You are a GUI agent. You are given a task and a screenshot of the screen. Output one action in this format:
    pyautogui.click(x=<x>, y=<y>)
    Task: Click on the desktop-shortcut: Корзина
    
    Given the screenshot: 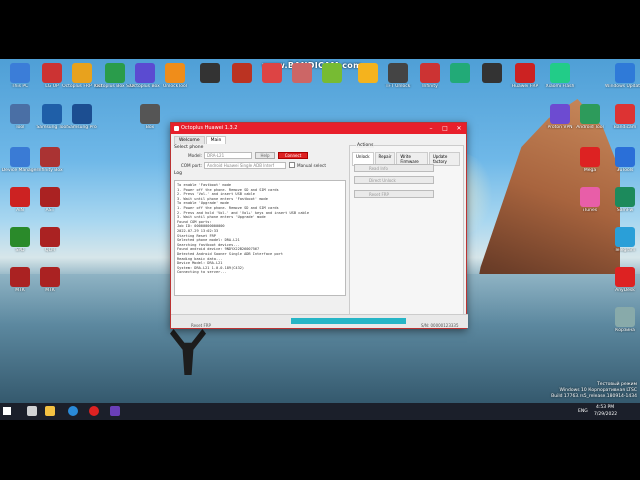 What is the action you would take?
    pyautogui.click(x=622, y=327)
    